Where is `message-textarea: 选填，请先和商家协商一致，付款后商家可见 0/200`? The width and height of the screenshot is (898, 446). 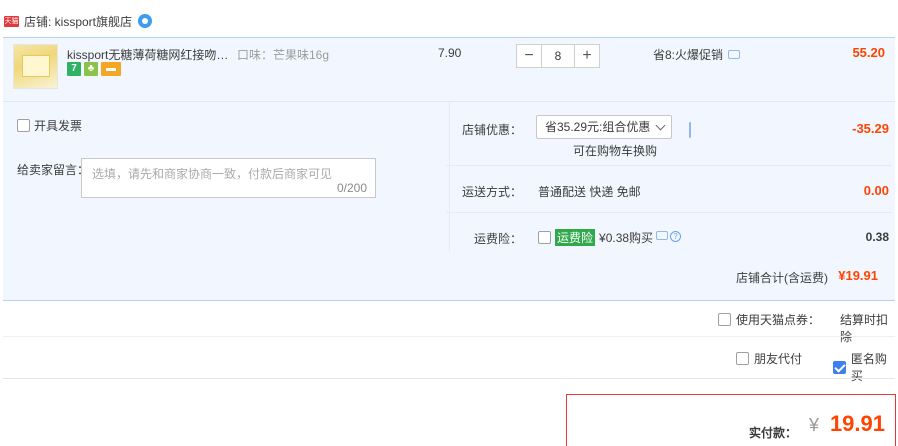 message-textarea: 选填，请先和商家协商一致，付款后商家可见 0/200 is located at coordinates (228, 178).